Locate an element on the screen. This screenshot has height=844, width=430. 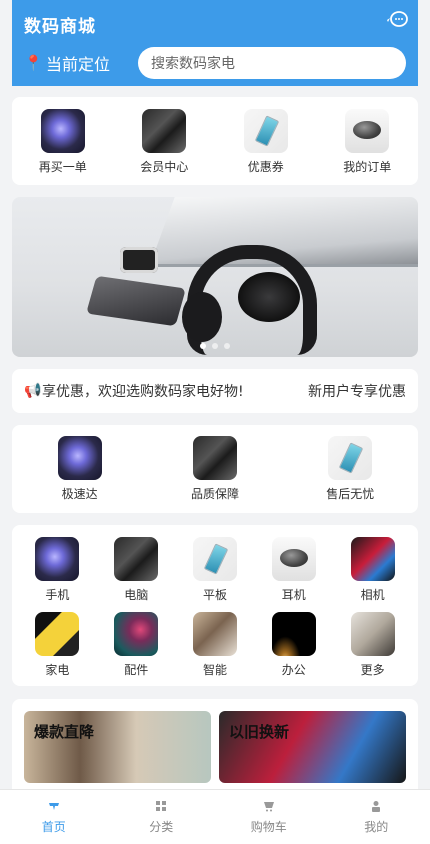
category-accessory: 配件 is located at coordinates (136, 645).